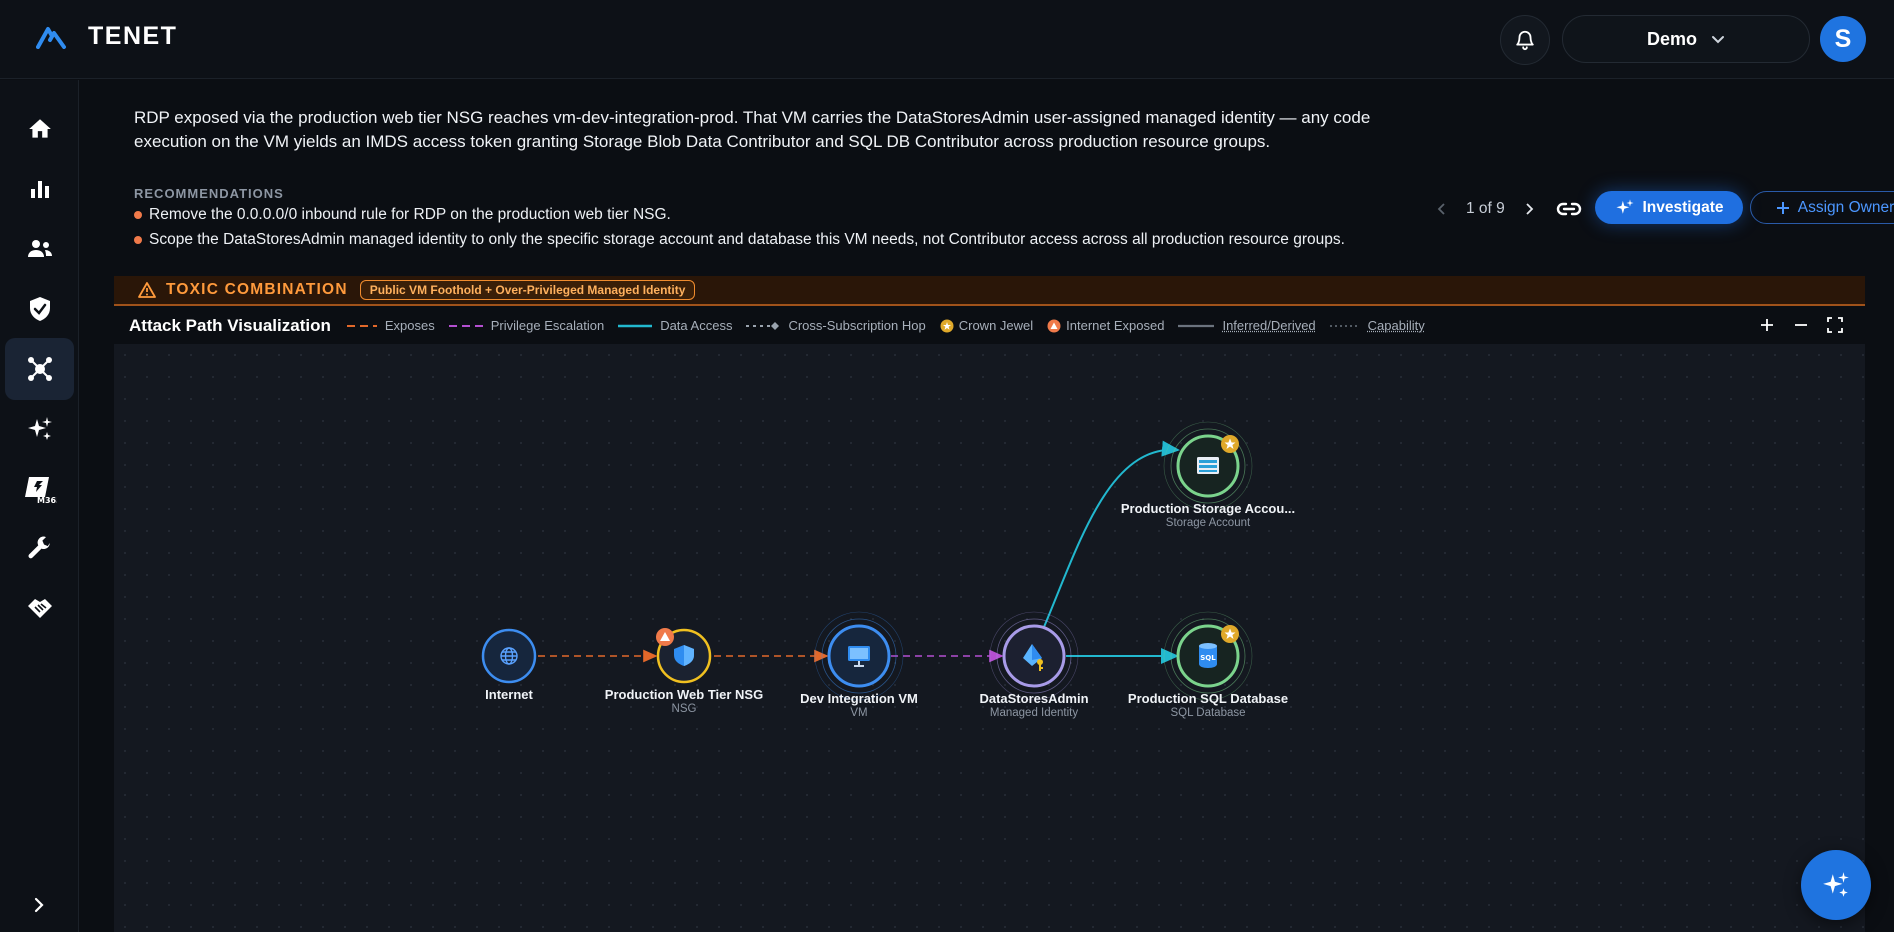  I want to click on prev-finding-button, so click(1442, 209).